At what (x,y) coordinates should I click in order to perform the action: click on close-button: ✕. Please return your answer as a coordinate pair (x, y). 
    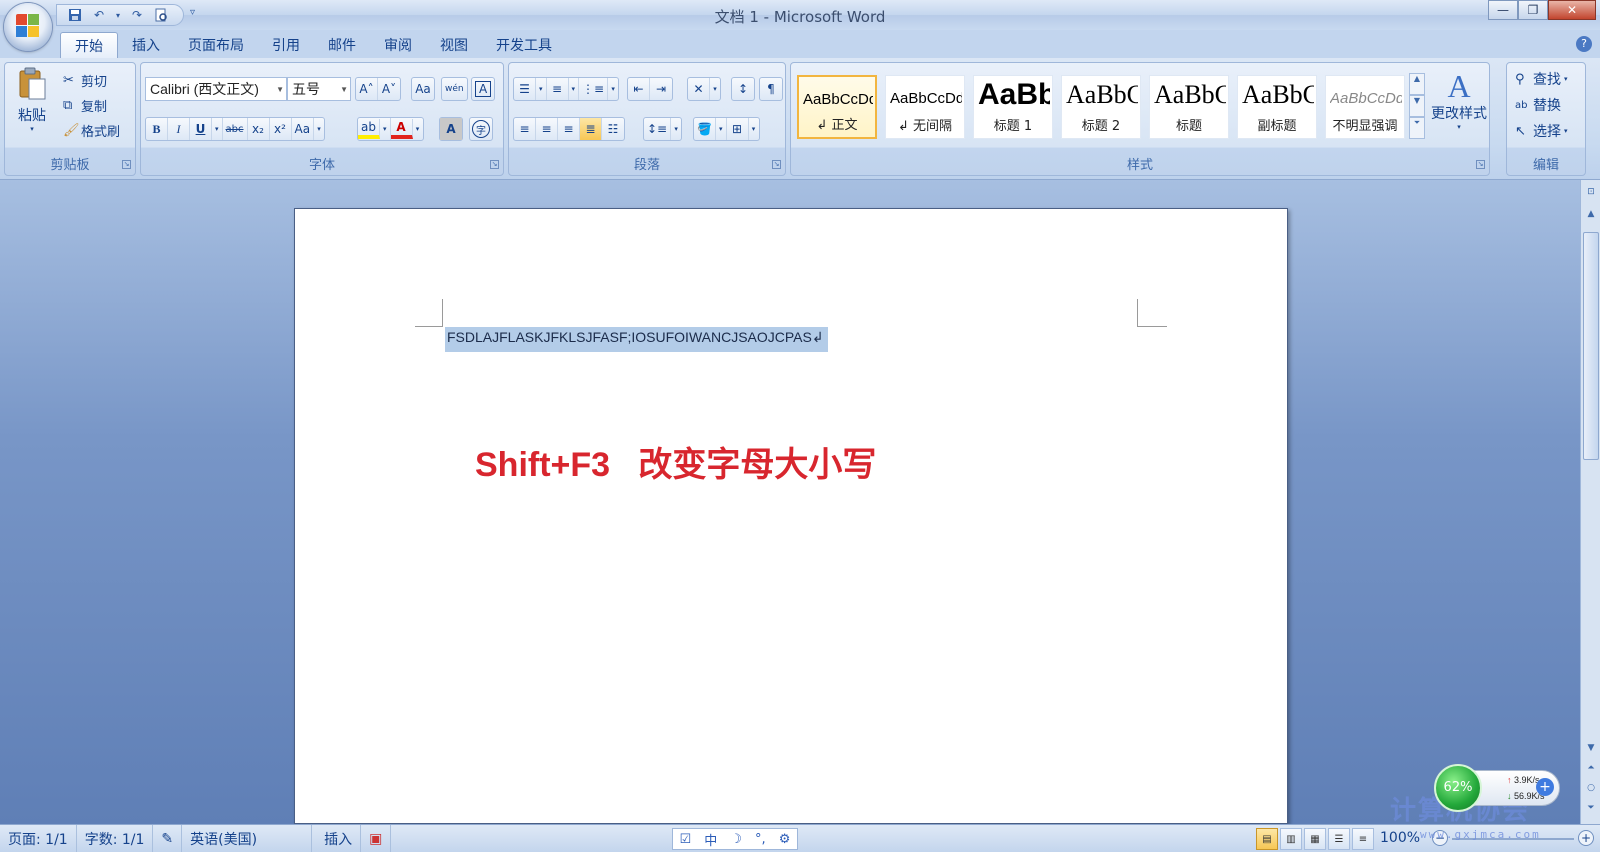
    Looking at the image, I should click on (1572, 10).